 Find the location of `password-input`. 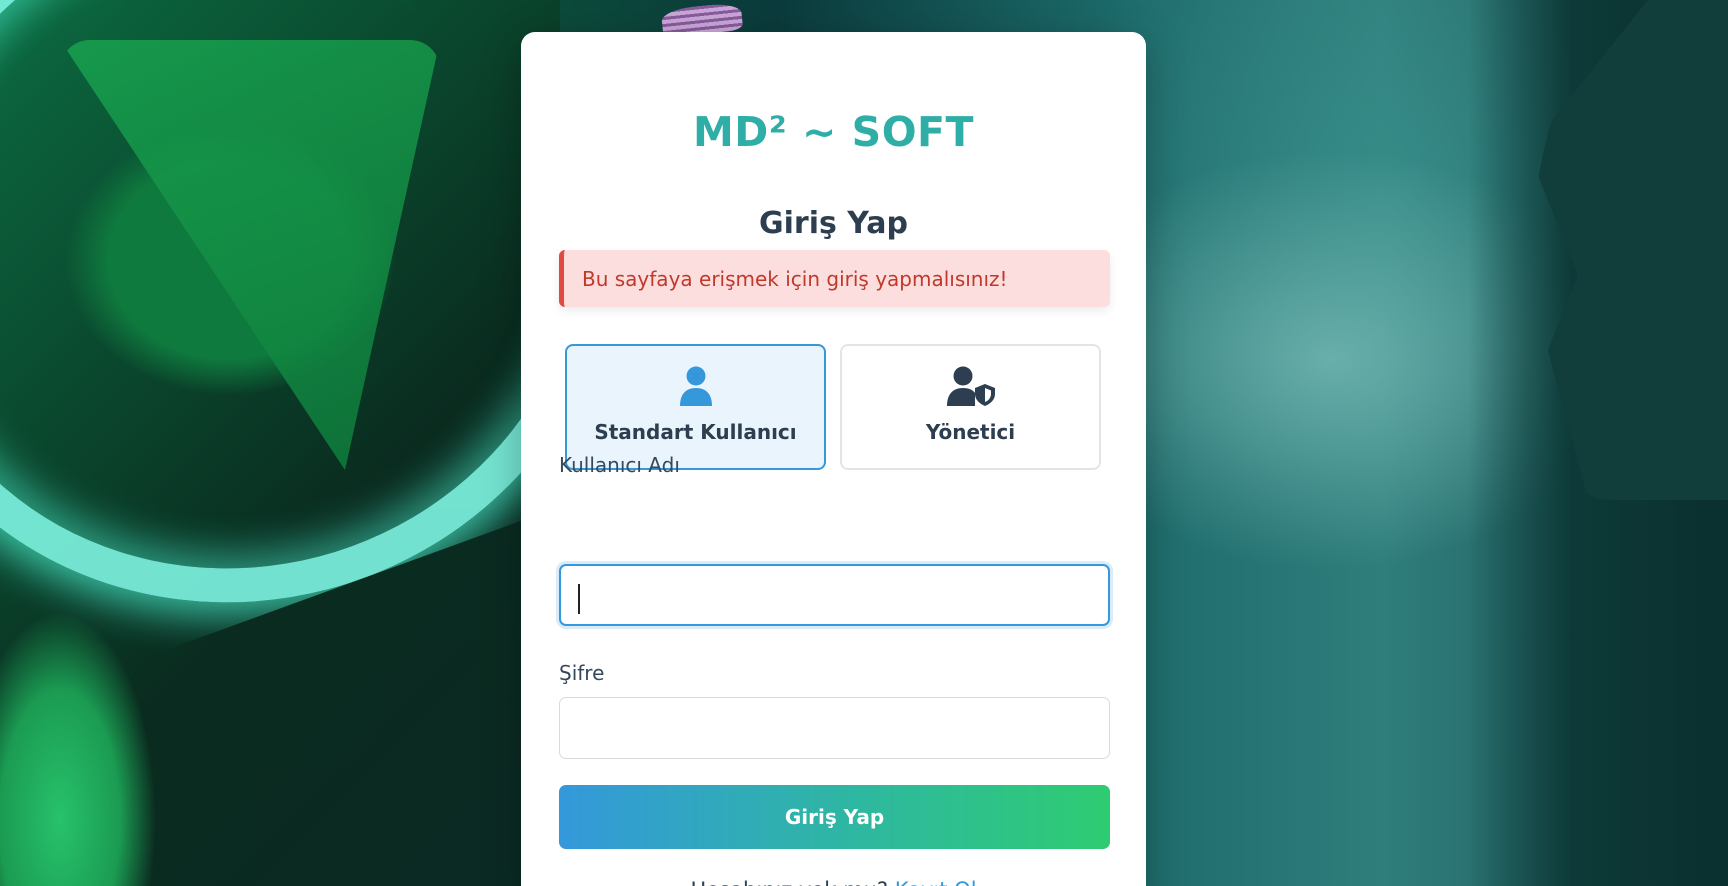

password-input is located at coordinates (834, 728).